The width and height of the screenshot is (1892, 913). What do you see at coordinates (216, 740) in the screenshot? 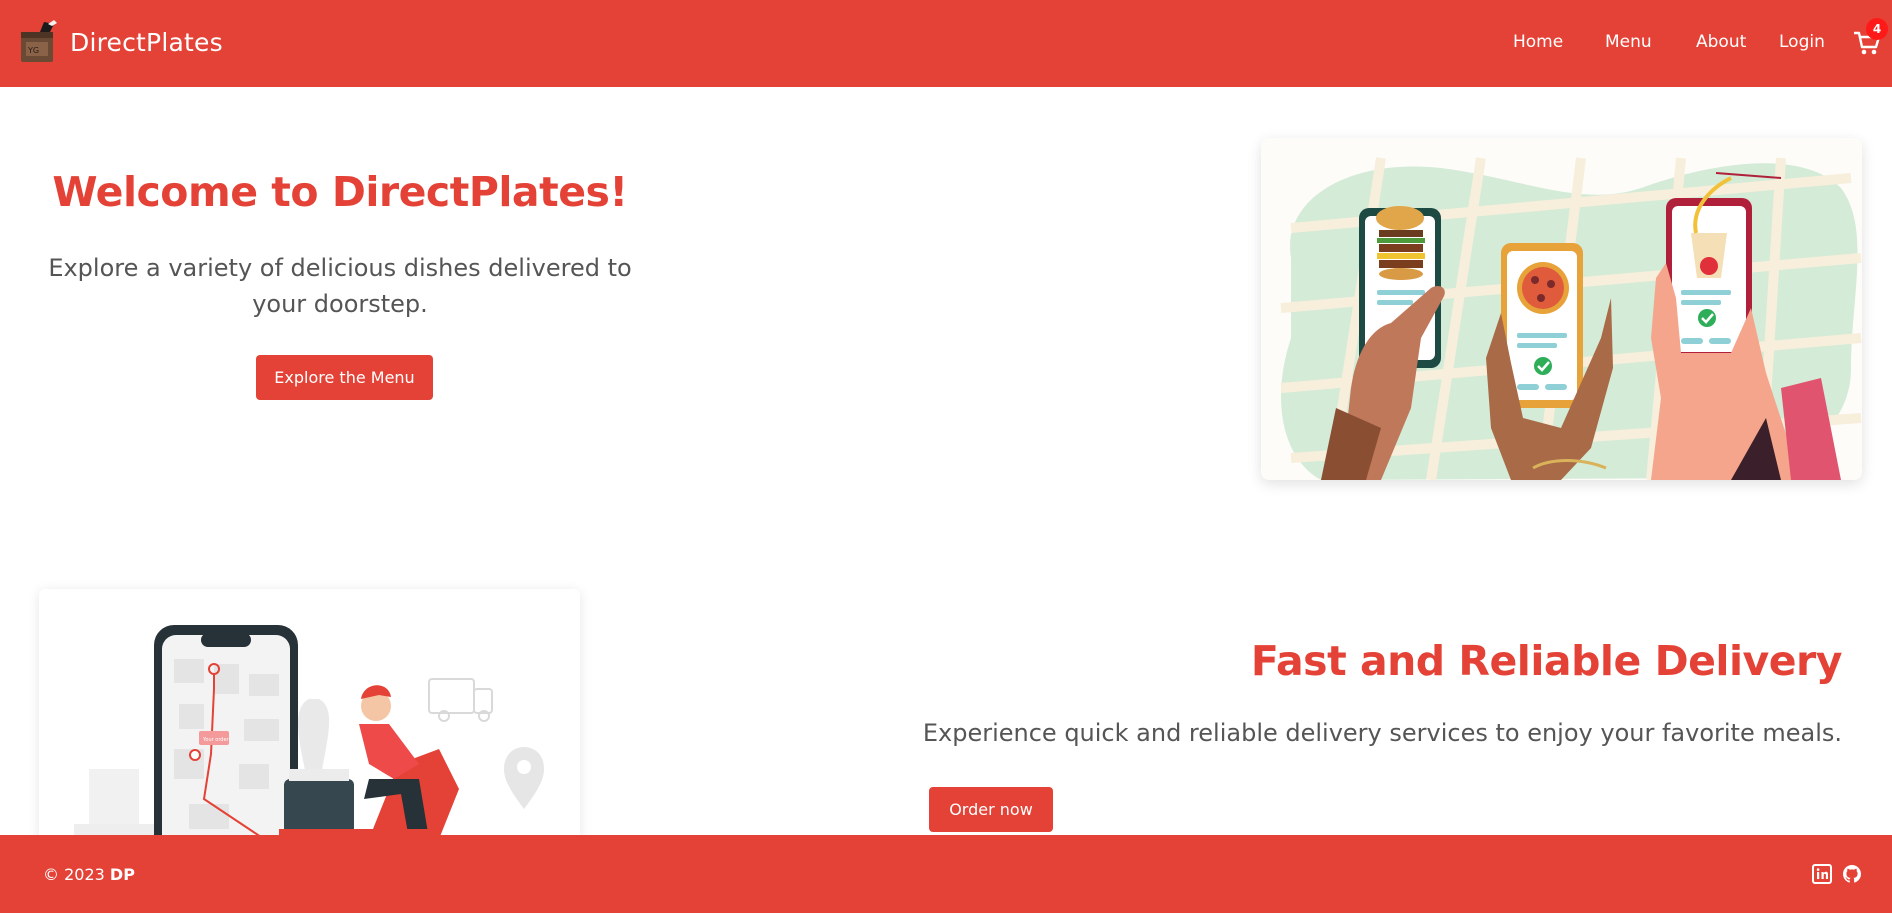
I see `map-order-label: Your order` at bounding box center [216, 740].